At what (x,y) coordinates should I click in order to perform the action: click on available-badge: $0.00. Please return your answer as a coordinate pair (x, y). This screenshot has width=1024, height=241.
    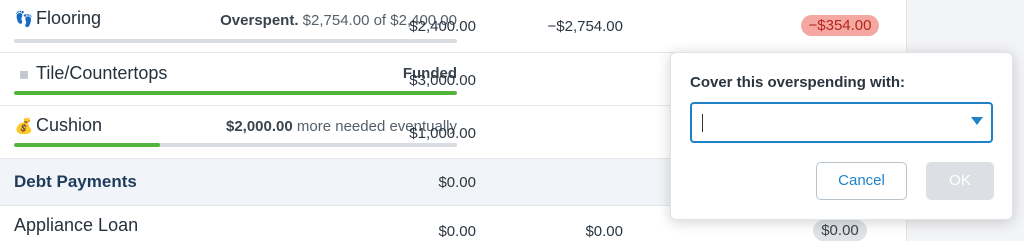
    Looking at the image, I should click on (840, 230).